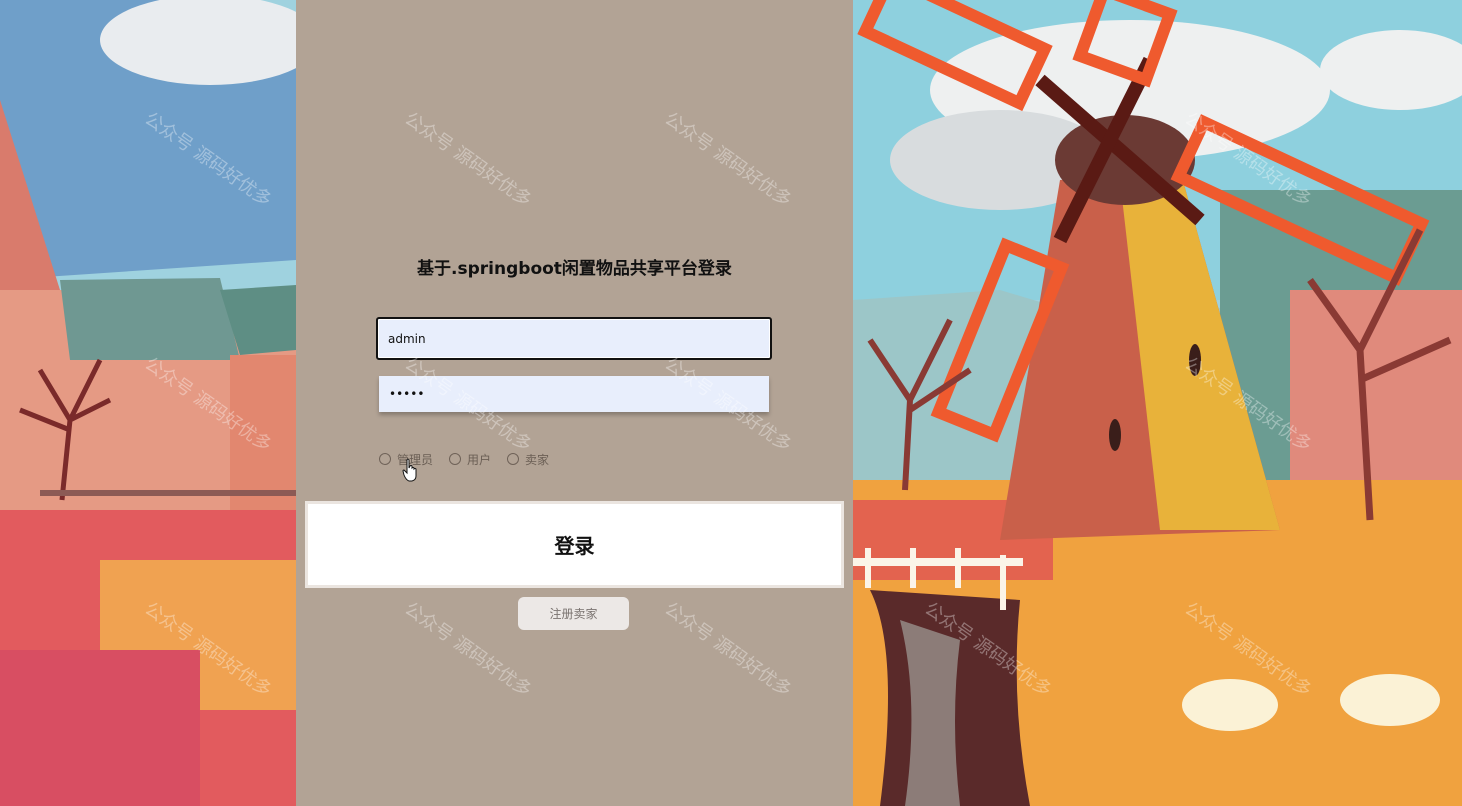  What do you see at coordinates (574, 338) in the screenshot?
I see `username-input` at bounding box center [574, 338].